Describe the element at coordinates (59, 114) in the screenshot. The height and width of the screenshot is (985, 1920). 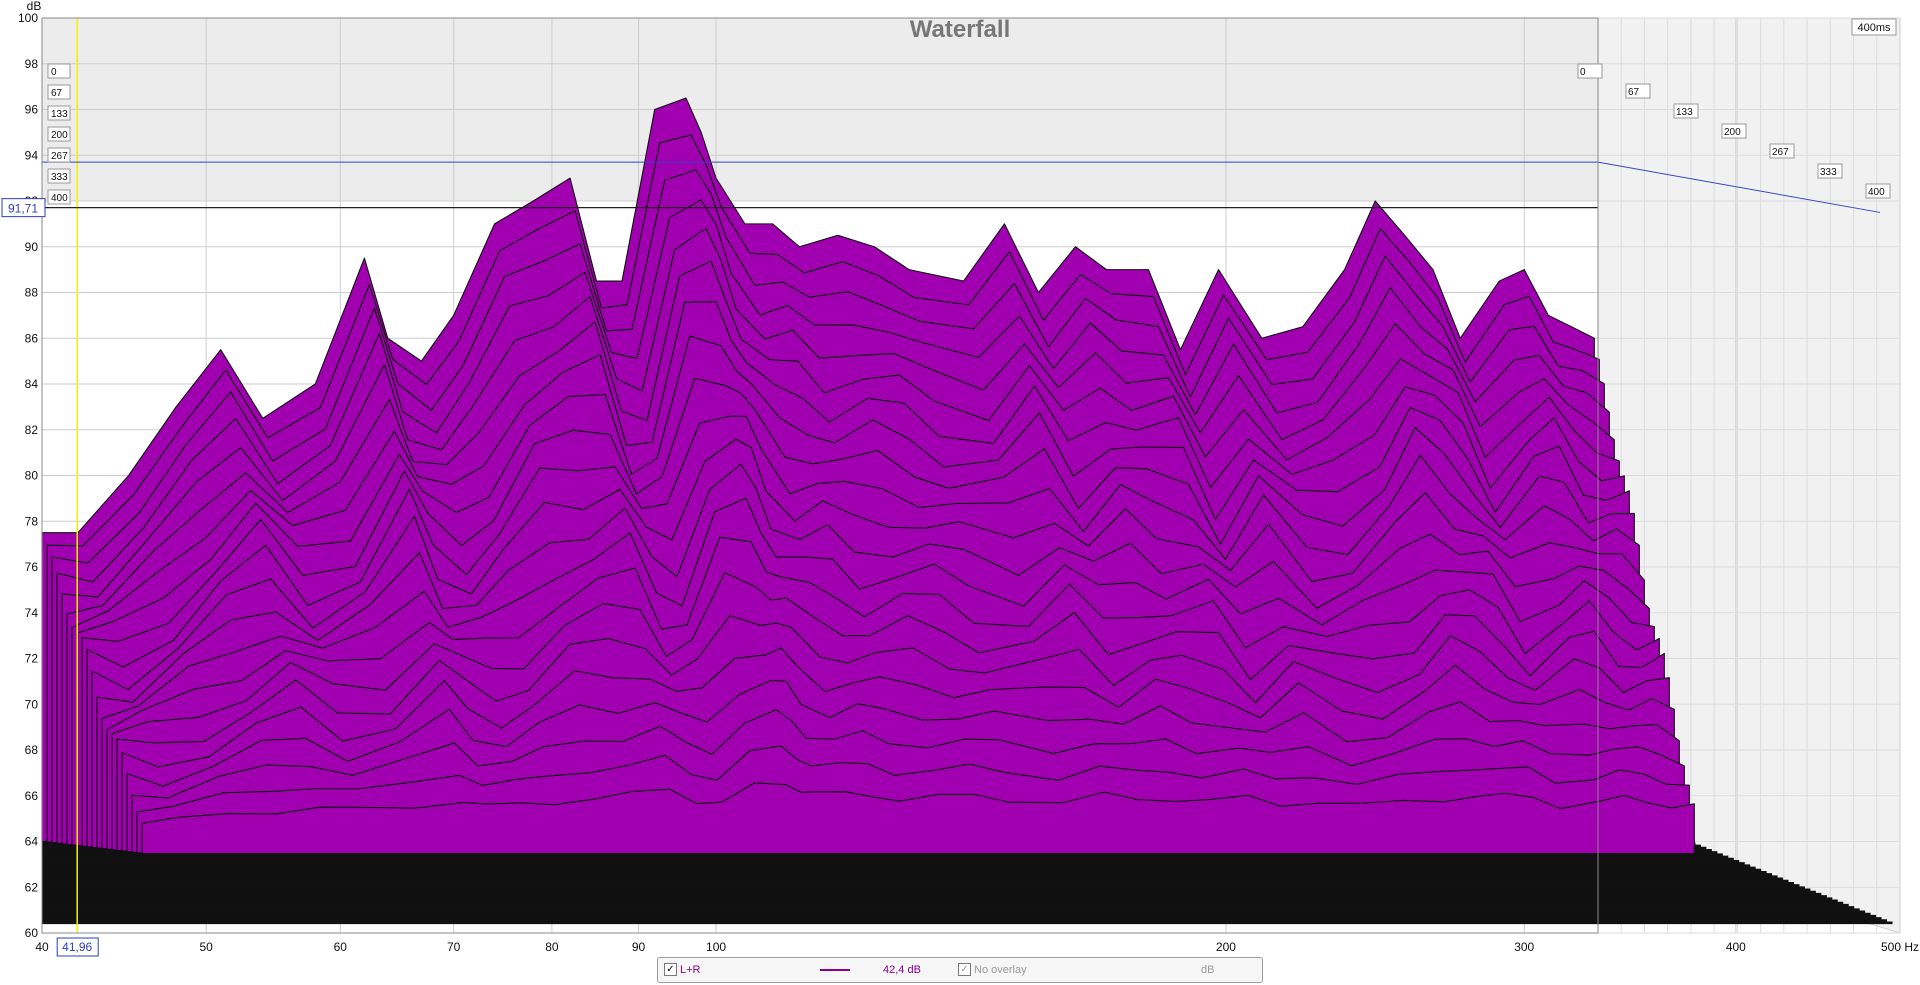
I see `time-slice-label: 133` at that location.